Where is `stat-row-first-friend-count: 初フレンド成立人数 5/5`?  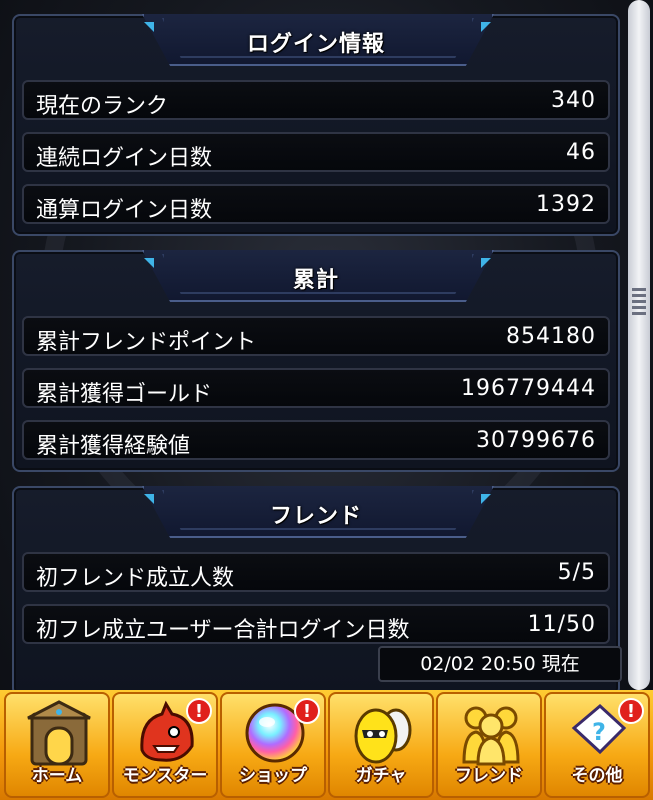 stat-row-first-friend-count: 初フレンド成立人数 5/5 is located at coordinates (316, 572).